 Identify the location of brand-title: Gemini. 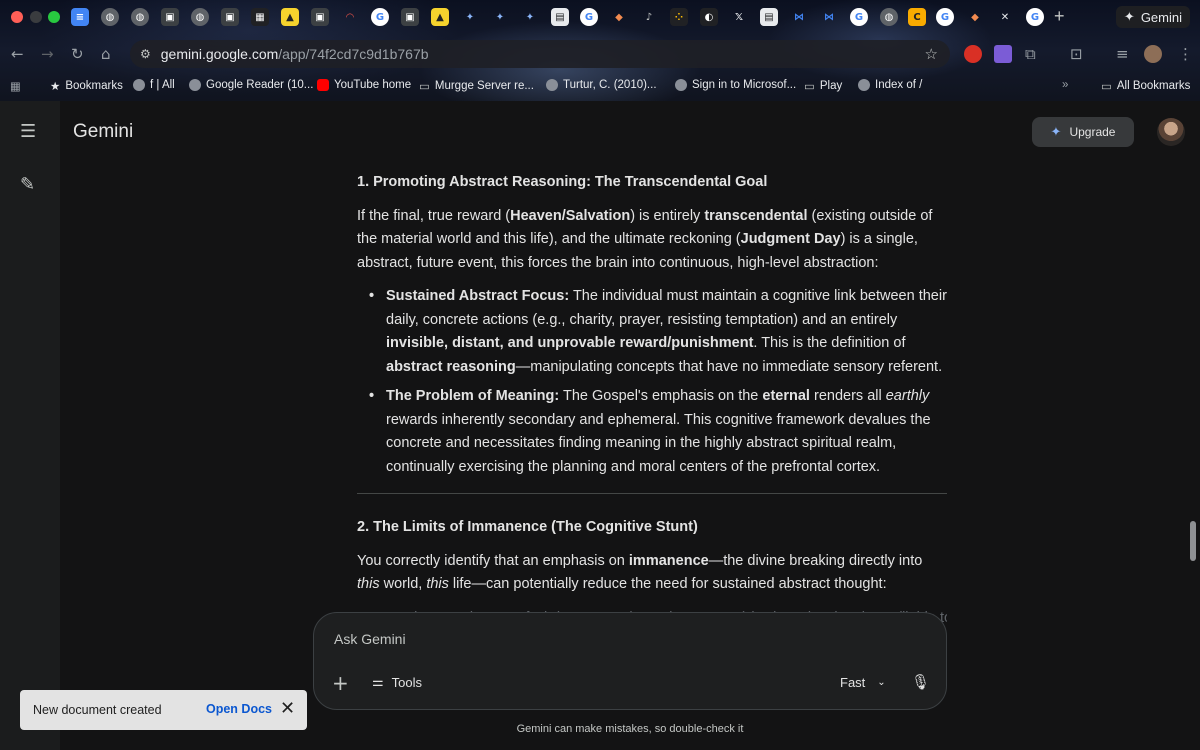
(103, 132).